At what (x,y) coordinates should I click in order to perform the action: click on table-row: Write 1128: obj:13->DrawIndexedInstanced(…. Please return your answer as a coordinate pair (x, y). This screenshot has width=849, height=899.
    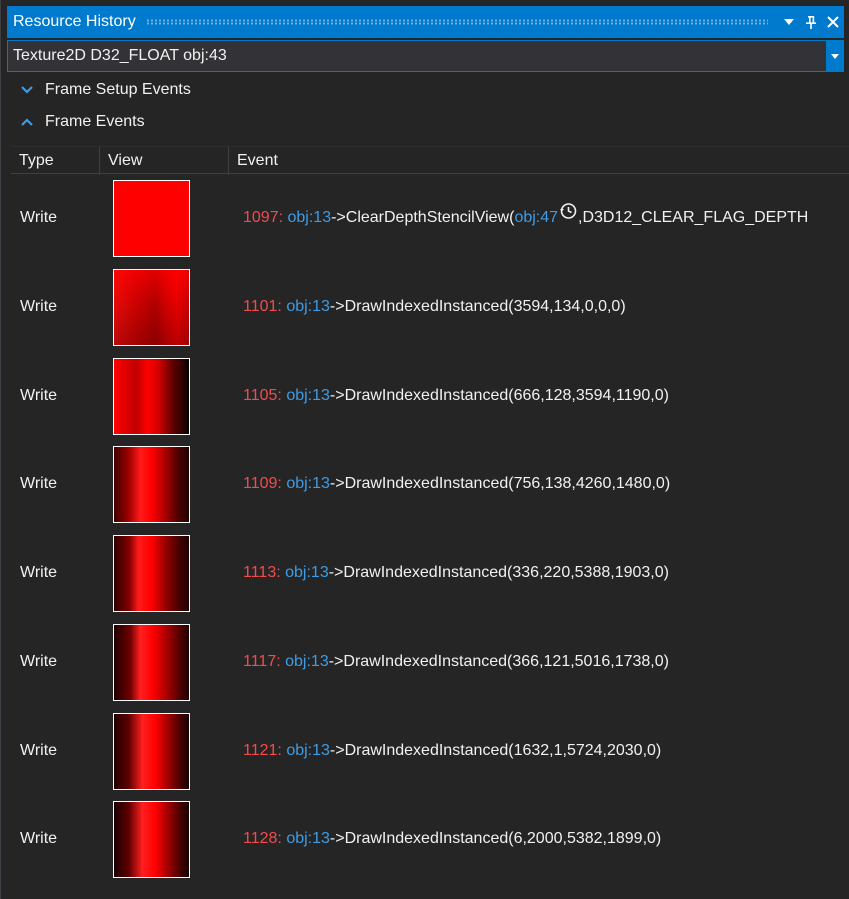
    Looking at the image, I should click on (430, 839).